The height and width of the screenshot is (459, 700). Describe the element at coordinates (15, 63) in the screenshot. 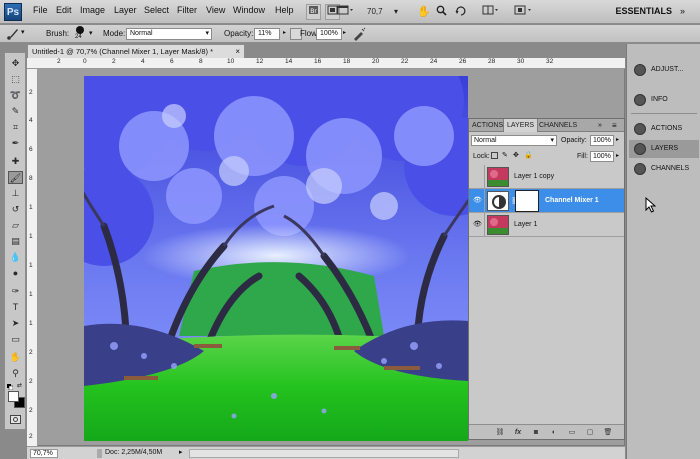

I see `move-tool-icon: ✥` at that location.